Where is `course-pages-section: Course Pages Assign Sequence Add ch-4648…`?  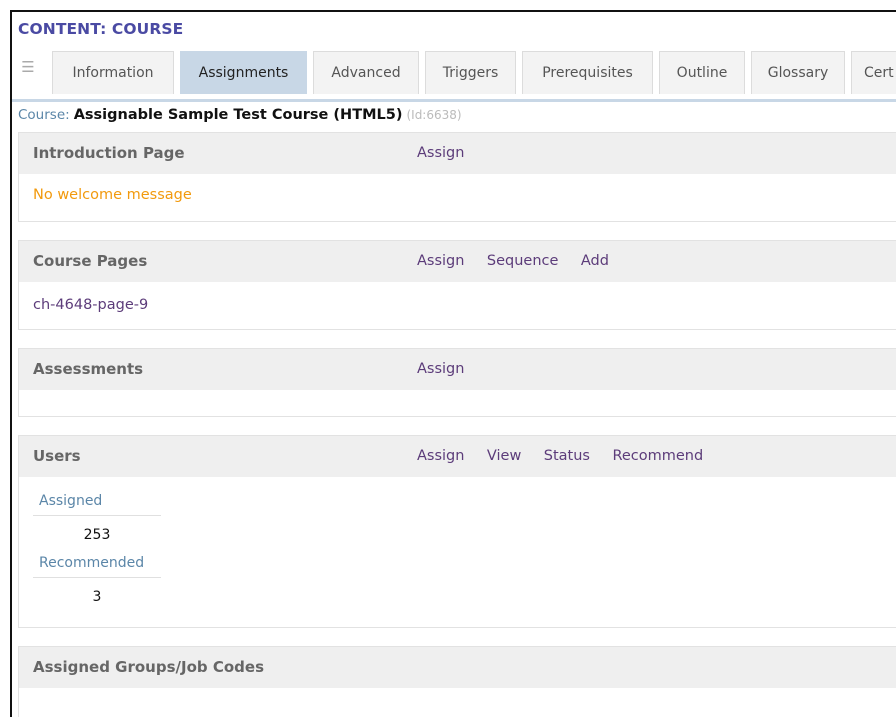 course-pages-section: Course Pages Assign Sequence Add ch-4648… is located at coordinates (457, 285).